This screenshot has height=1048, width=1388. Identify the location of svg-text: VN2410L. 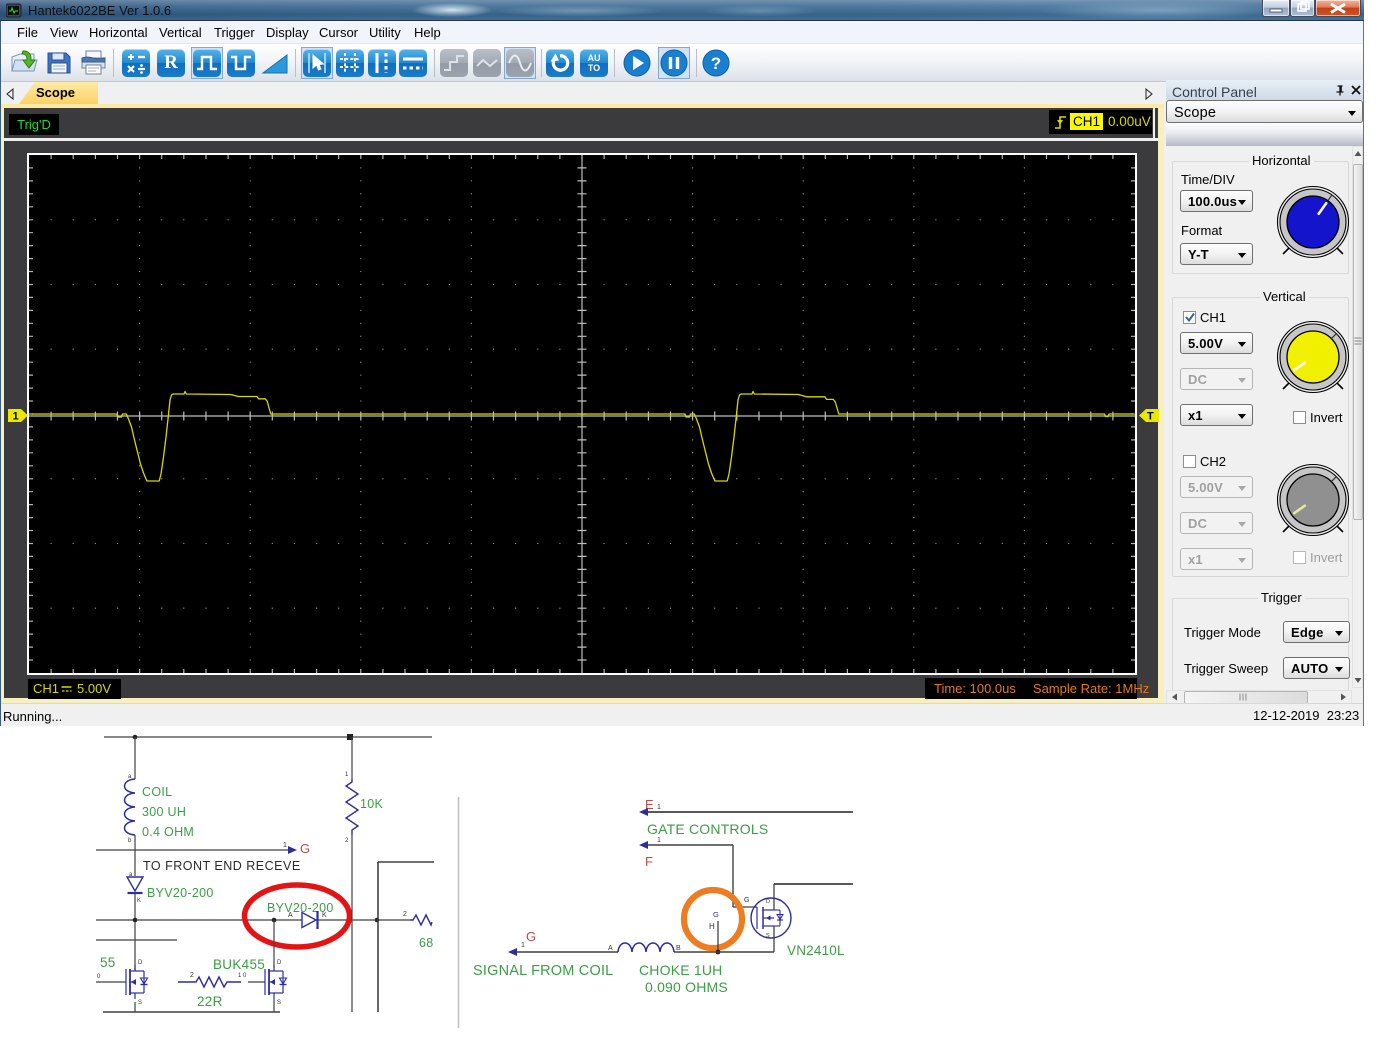
(816, 950).